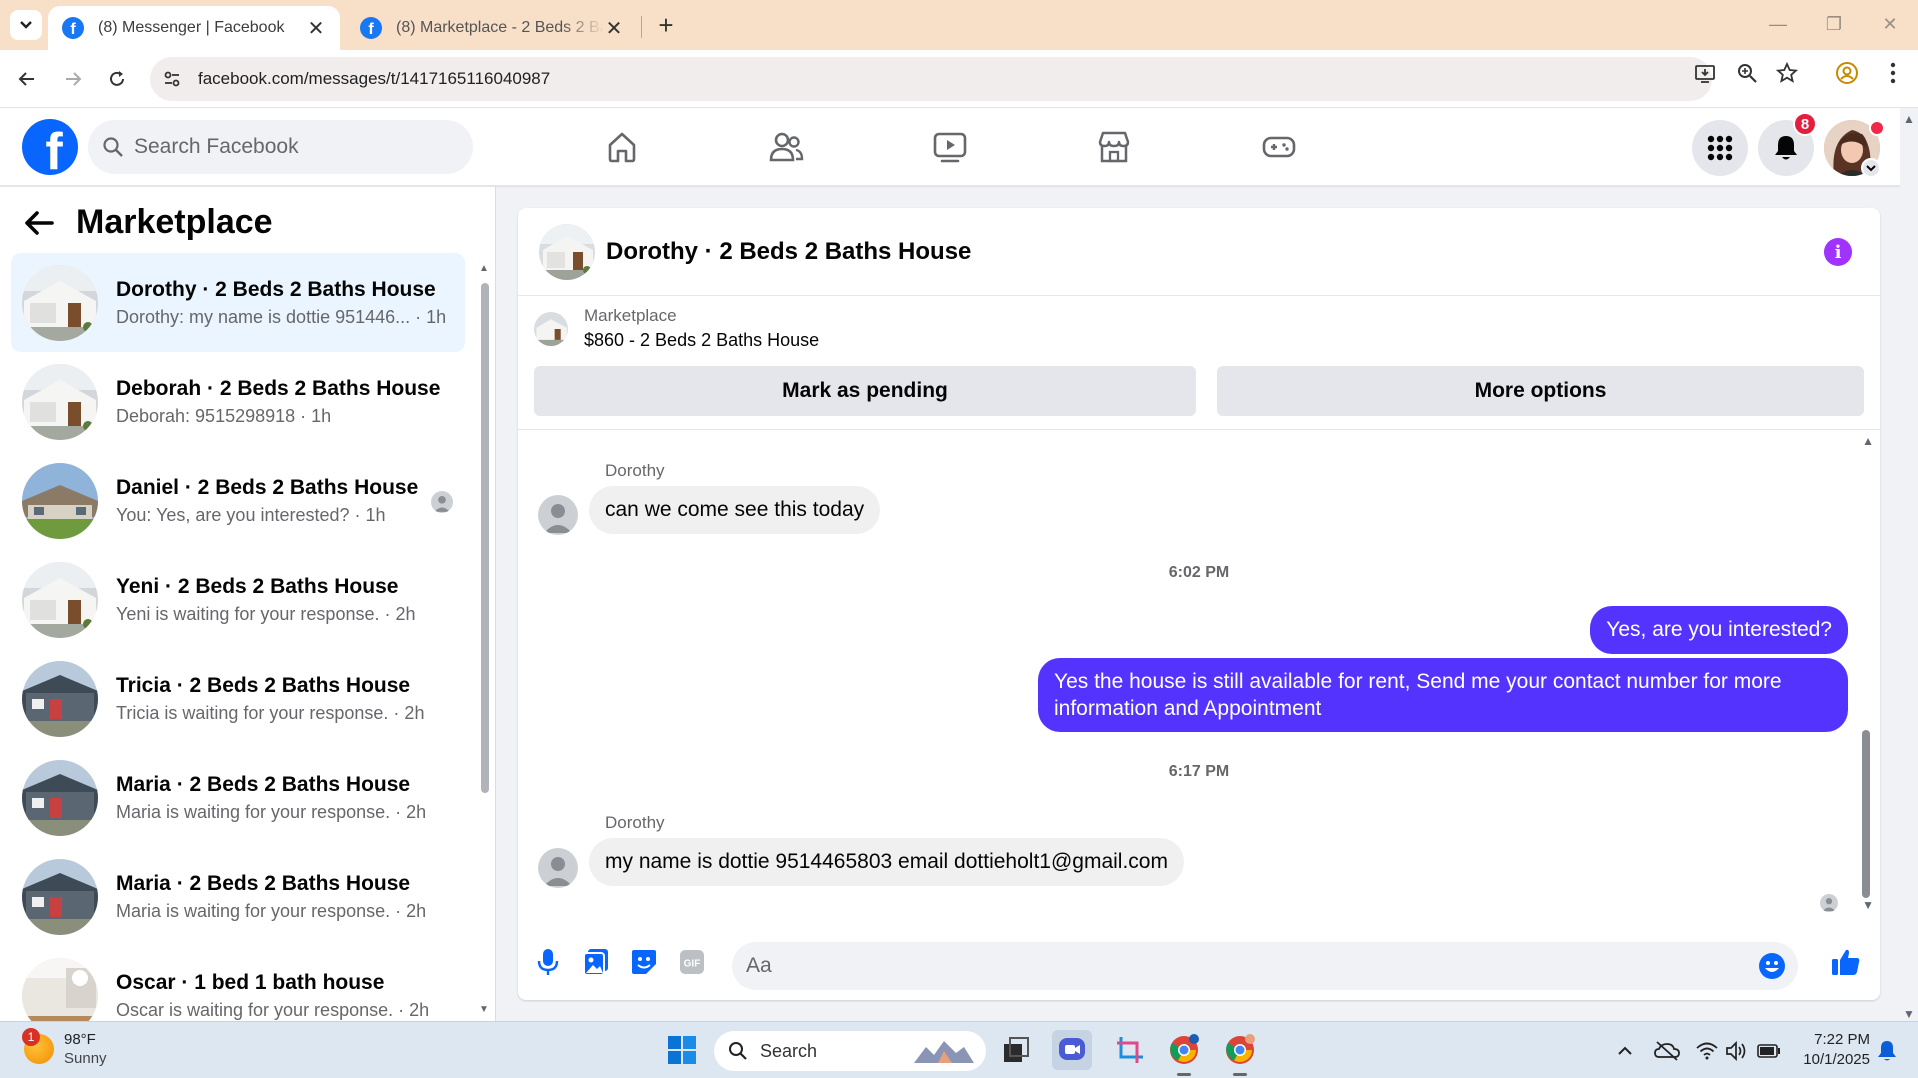 Image resolution: width=1918 pixels, height=1078 pixels. I want to click on video-nav-icon, so click(950, 147).